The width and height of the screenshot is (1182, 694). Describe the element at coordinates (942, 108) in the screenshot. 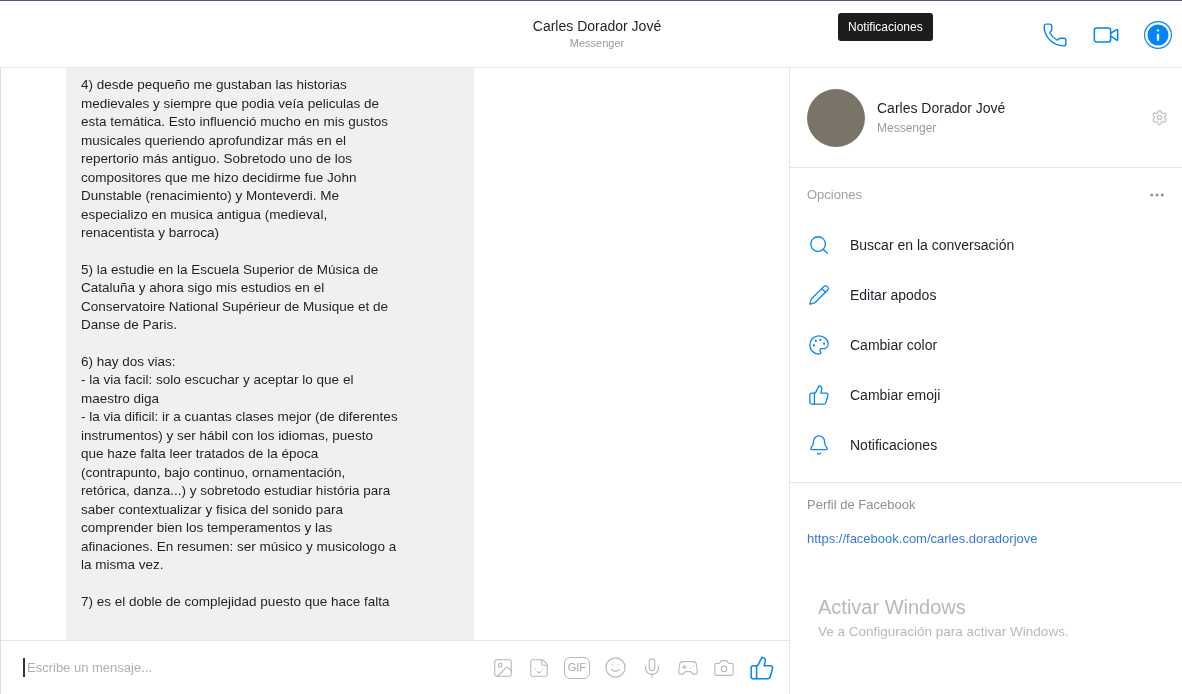

I see `contact-name: Carles Dorador Jové` at that location.